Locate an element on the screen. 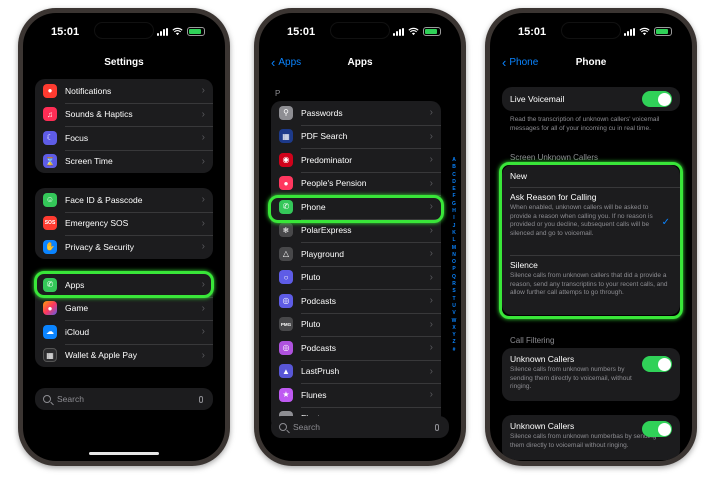 The image size is (720, 480). settings-row-face-id: ☺ Face ID & Passcode › is located at coordinates (124, 200).